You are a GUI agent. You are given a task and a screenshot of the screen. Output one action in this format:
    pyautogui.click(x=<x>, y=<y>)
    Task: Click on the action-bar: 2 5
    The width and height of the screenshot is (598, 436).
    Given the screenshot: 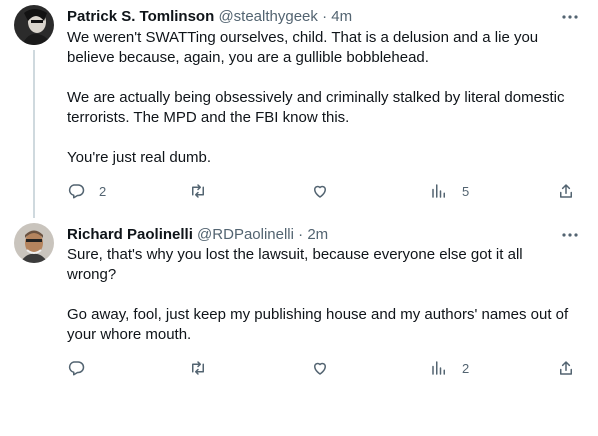 What is the action you would take?
    pyautogui.click(x=324, y=191)
    